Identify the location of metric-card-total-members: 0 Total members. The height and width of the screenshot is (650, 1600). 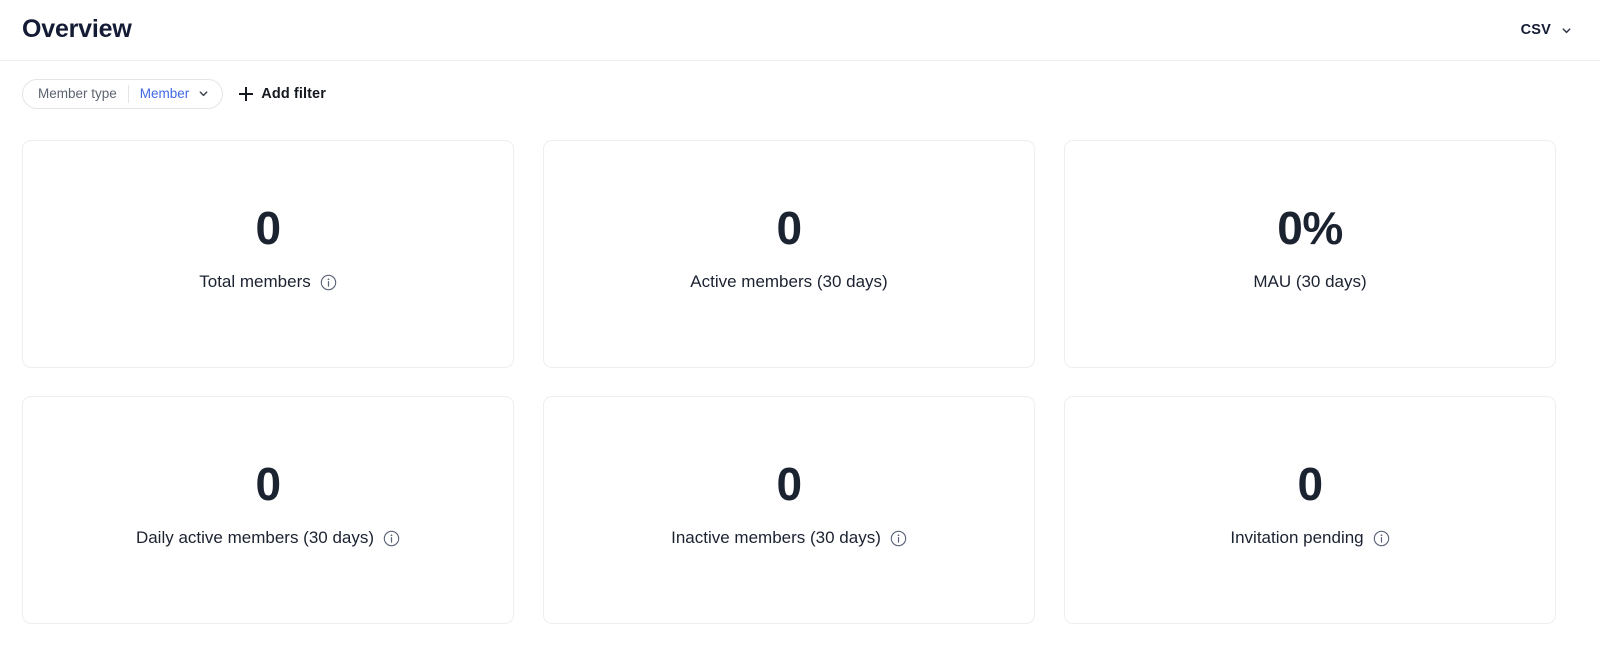
(268, 254).